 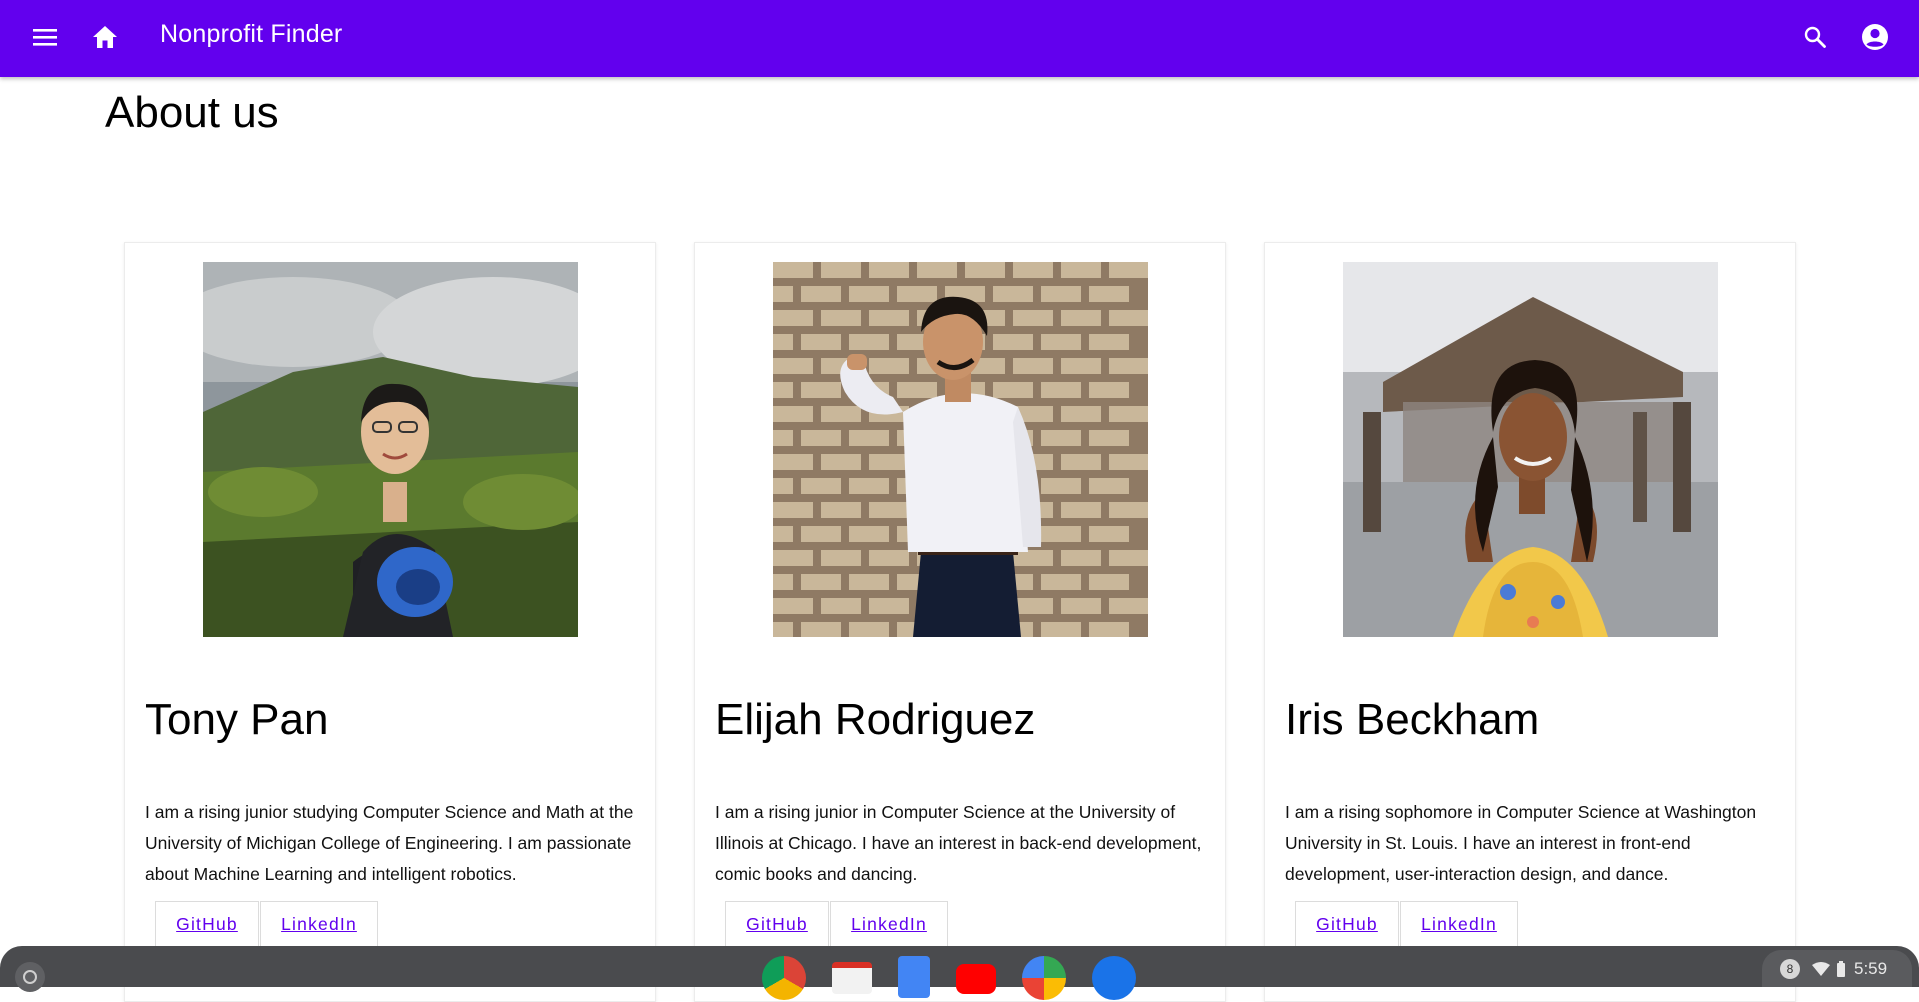 What do you see at coordinates (1841, 968) in the screenshot?
I see `battery-icon` at bounding box center [1841, 968].